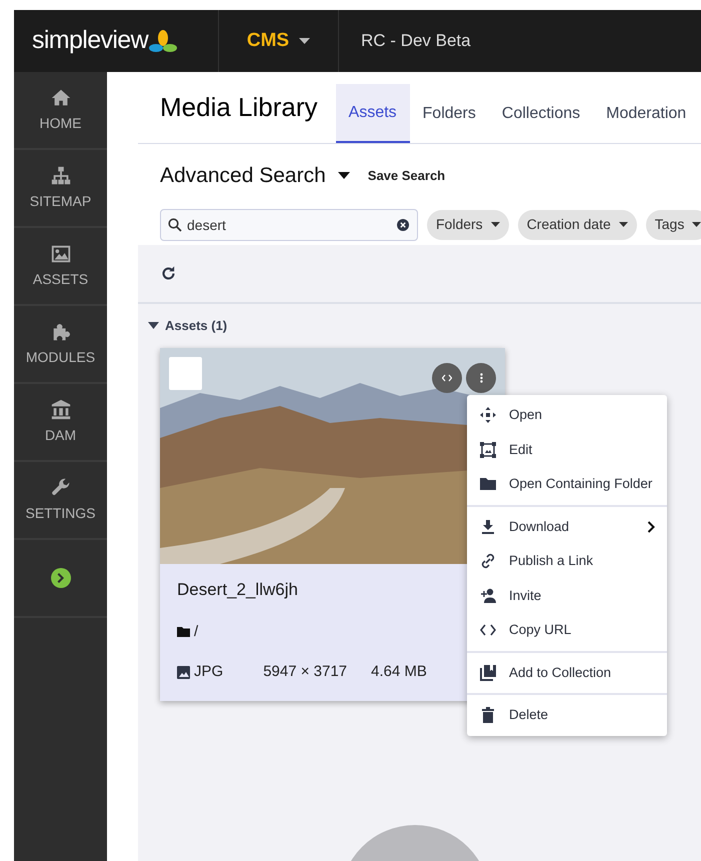  What do you see at coordinates (399, 672) in the screenshot?
I see `asset-size: 4.64 MB` at bounding box center [399, 672].